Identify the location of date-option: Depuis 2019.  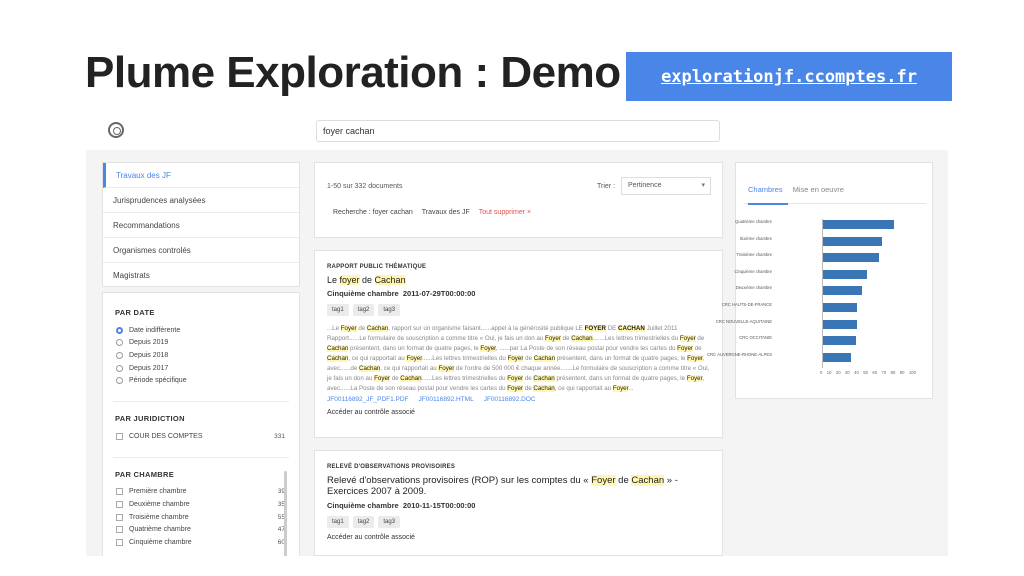
(201, 343).